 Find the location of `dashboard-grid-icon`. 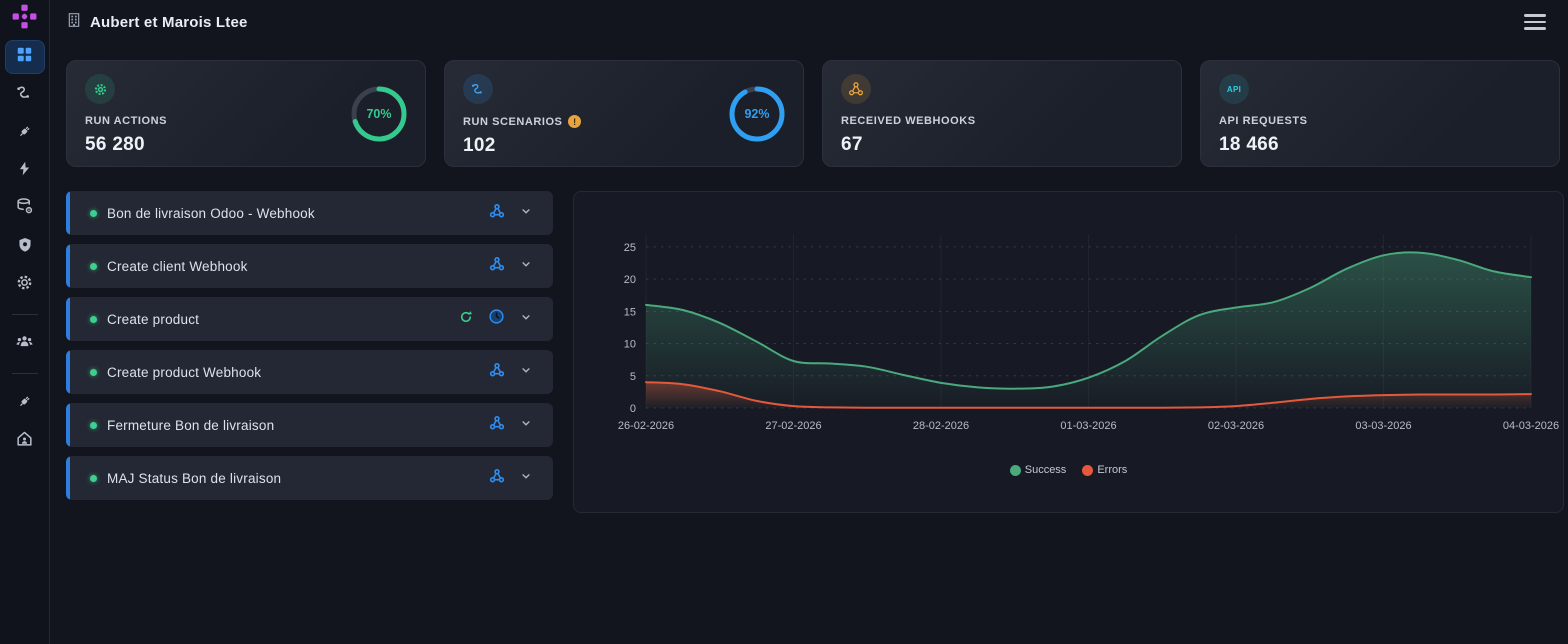

dashboard-grid-icon is located at coordinates (24, 57).